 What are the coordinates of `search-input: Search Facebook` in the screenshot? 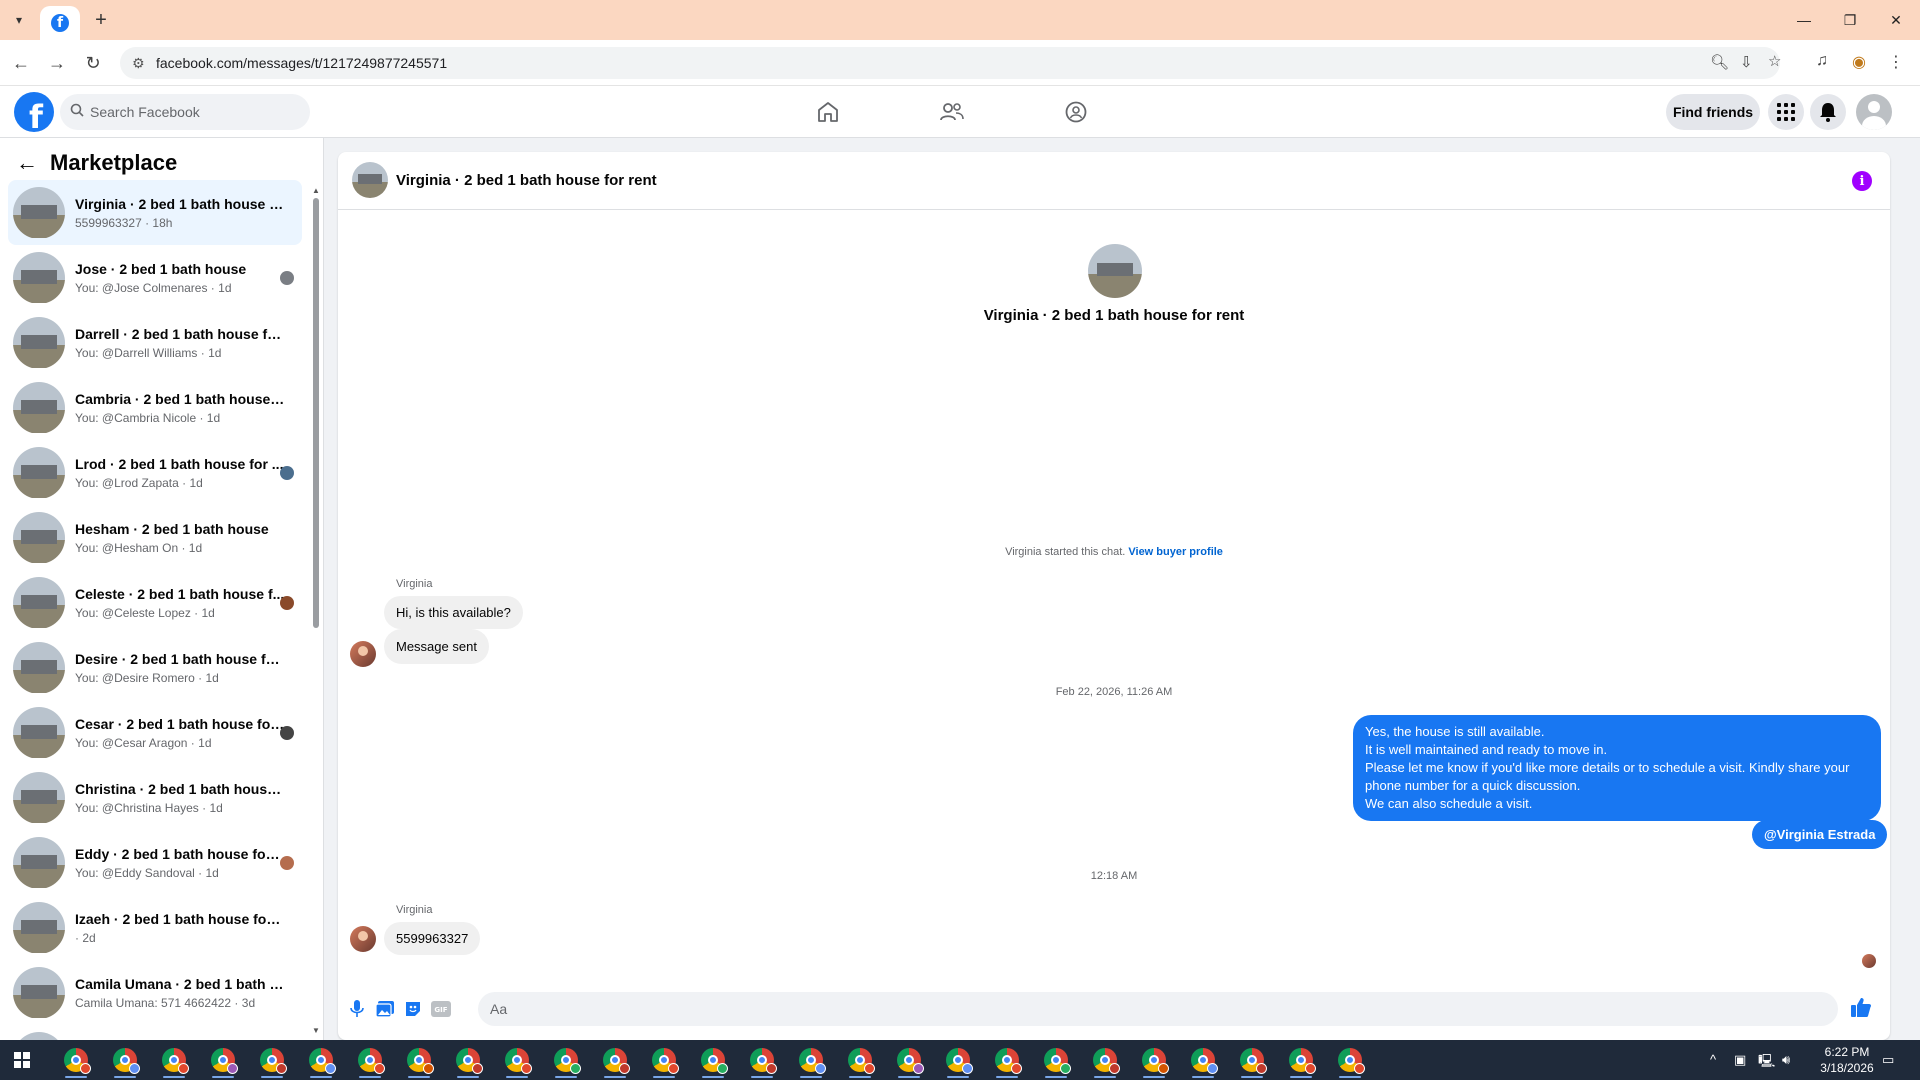 It's located at (185, 112).